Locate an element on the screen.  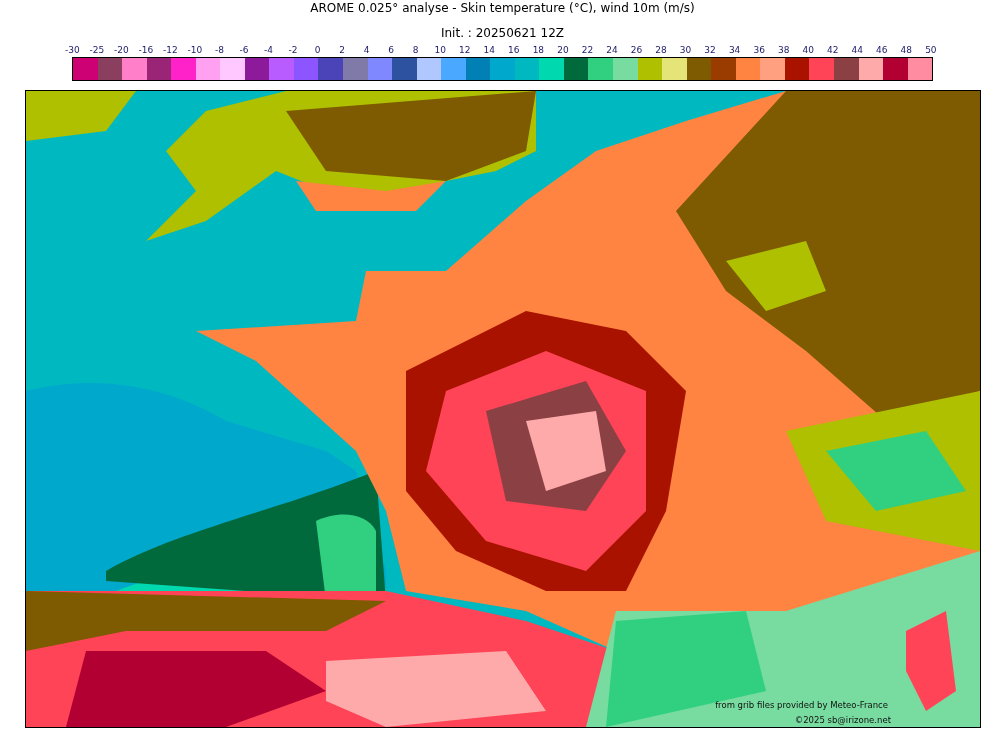
colorbar-tick-label: 44 is located at coordinates (857, 50).